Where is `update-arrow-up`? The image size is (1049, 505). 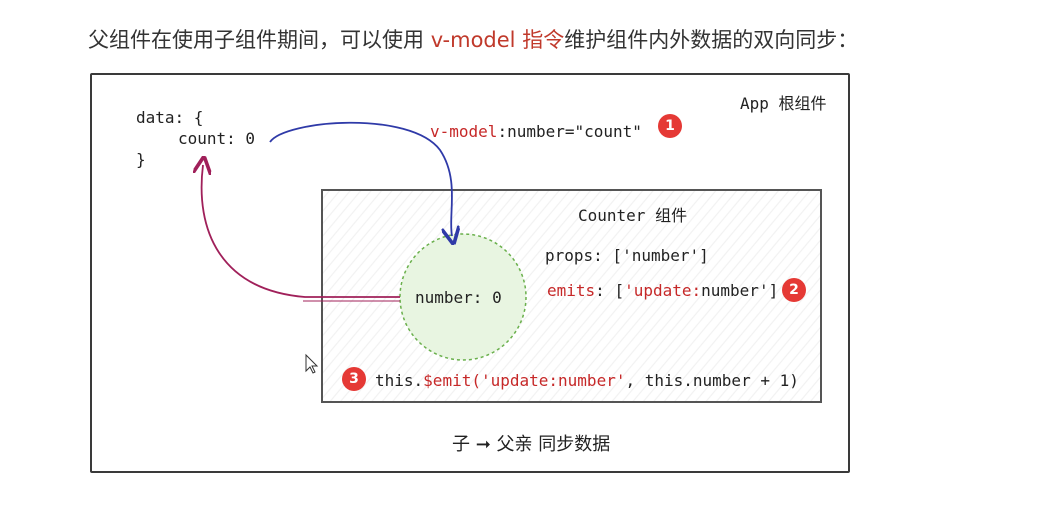 update-arrow-up is located at coordinates (301, 231).